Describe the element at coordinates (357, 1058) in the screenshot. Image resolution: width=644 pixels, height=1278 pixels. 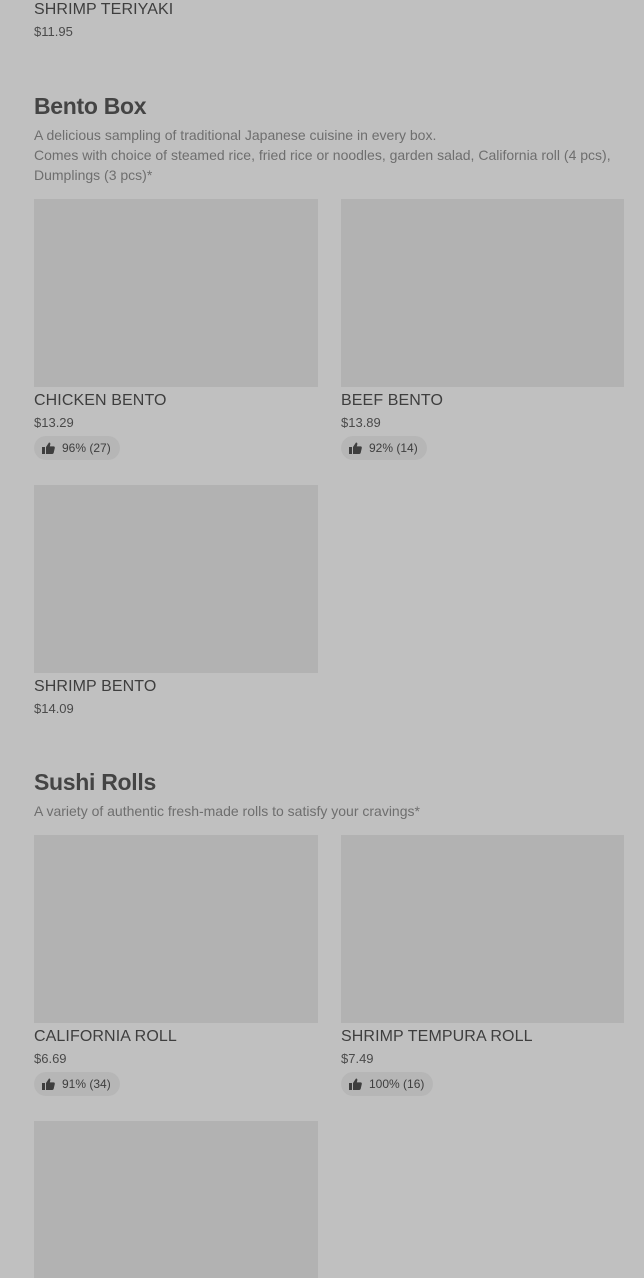
I see `item-price: $7.49` at that location.